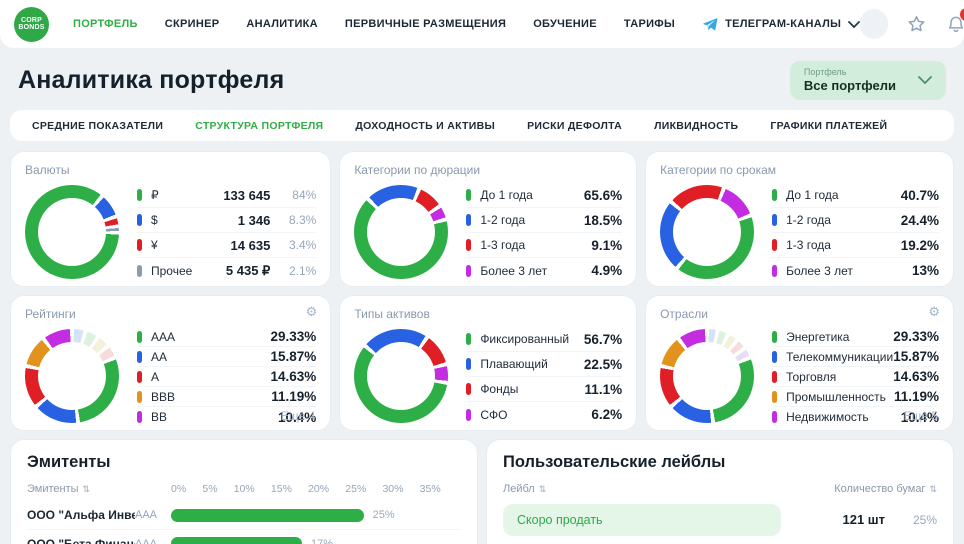 The image size is (964, 544). I want to click on legend-label: A, so click(155, 376).